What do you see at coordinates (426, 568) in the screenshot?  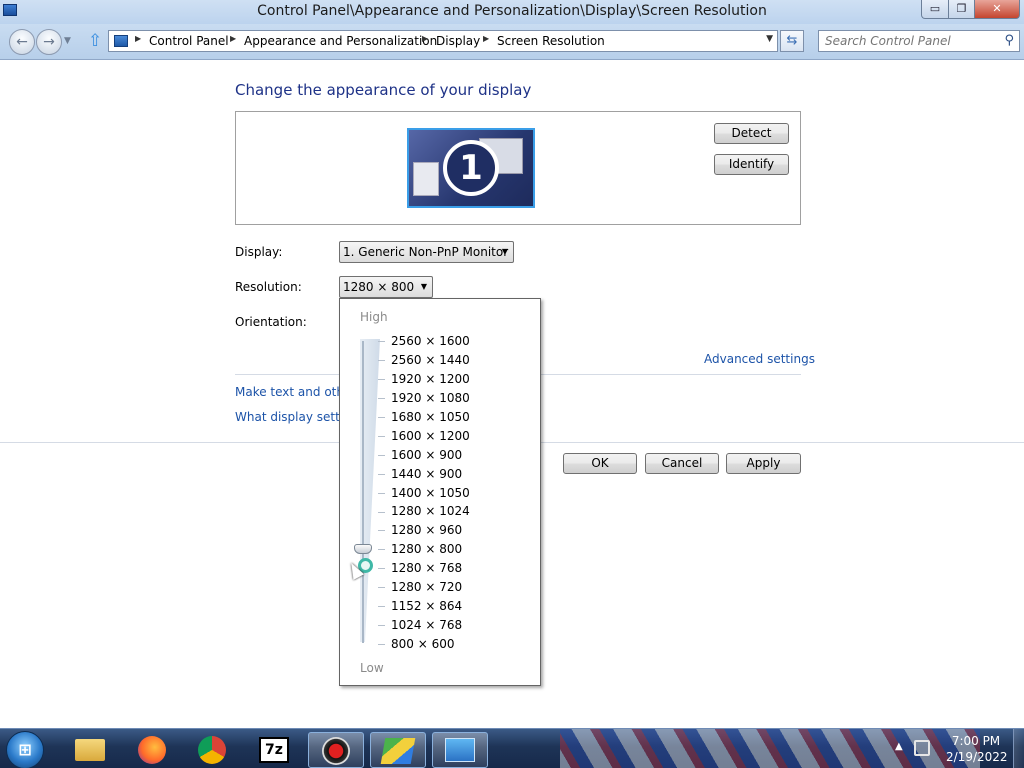 I see `resolution-option: 1280 × 768` at bounding box center [426, 568].